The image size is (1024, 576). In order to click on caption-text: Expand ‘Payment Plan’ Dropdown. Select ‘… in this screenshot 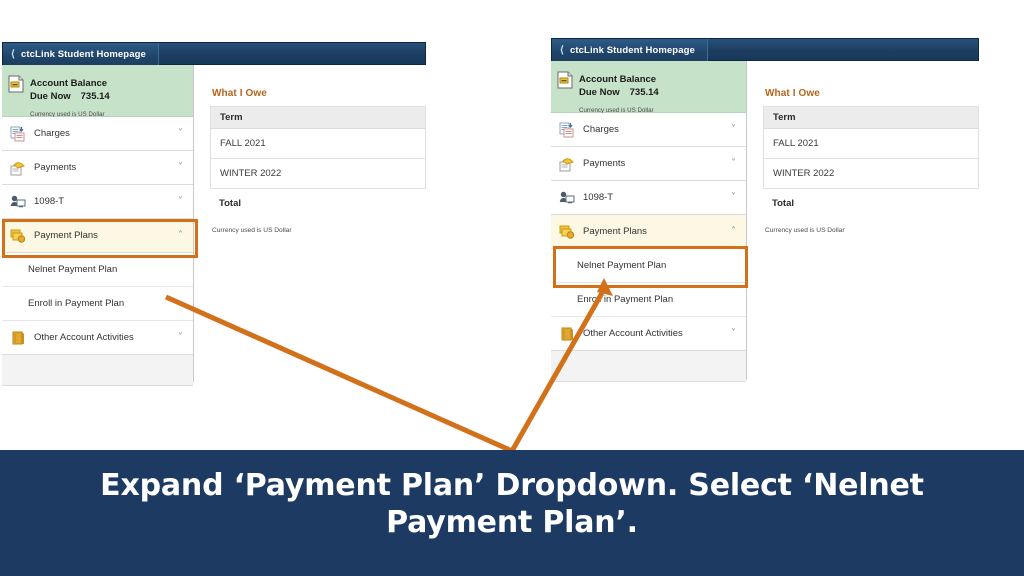, I will do `click(512, 504)`.